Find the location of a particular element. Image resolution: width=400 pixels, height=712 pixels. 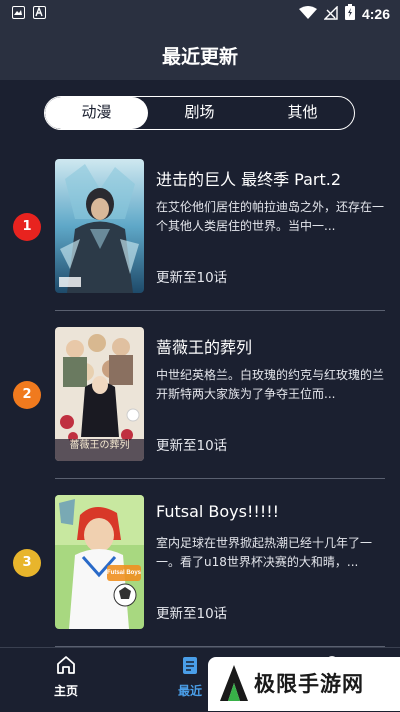

home-icon is located at coordinates (66, 665).